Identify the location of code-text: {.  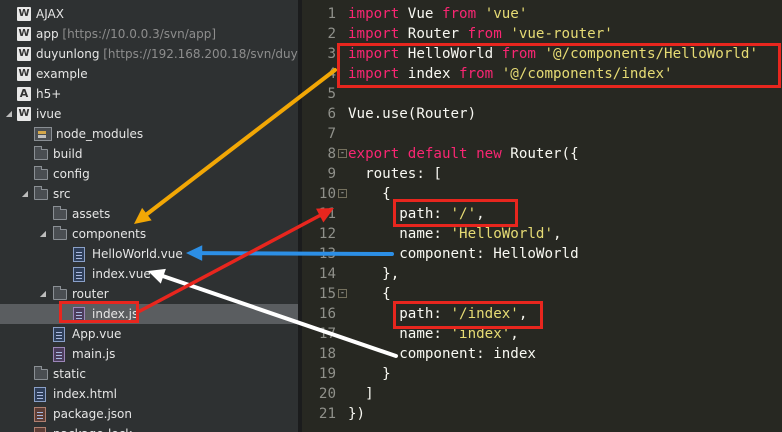
(369, 194).